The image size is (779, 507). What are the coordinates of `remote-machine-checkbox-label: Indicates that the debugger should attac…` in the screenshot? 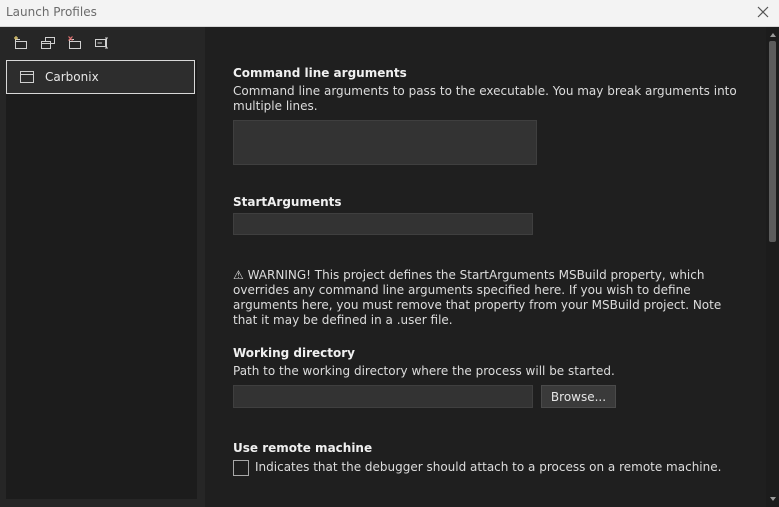 It's located at (488, 467).